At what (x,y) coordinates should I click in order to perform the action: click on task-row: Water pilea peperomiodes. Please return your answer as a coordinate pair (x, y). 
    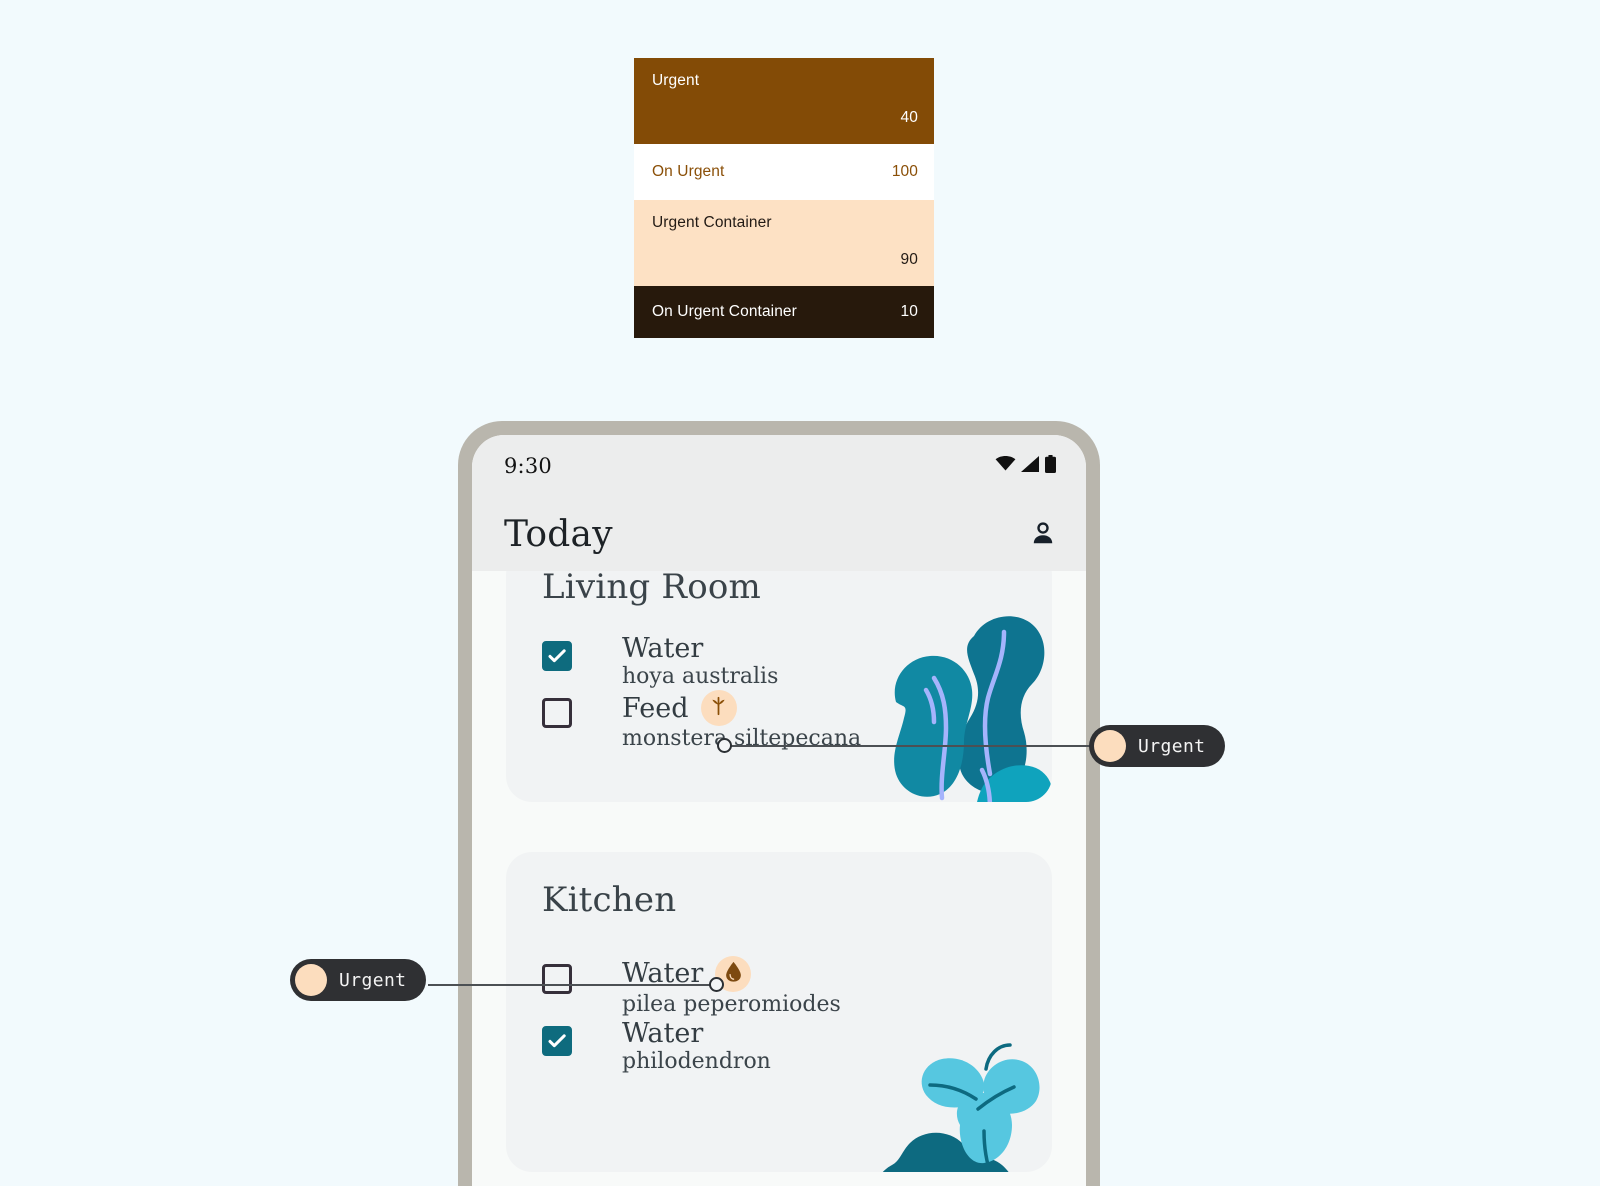
    Looking at the image, I should click on (797, 987).